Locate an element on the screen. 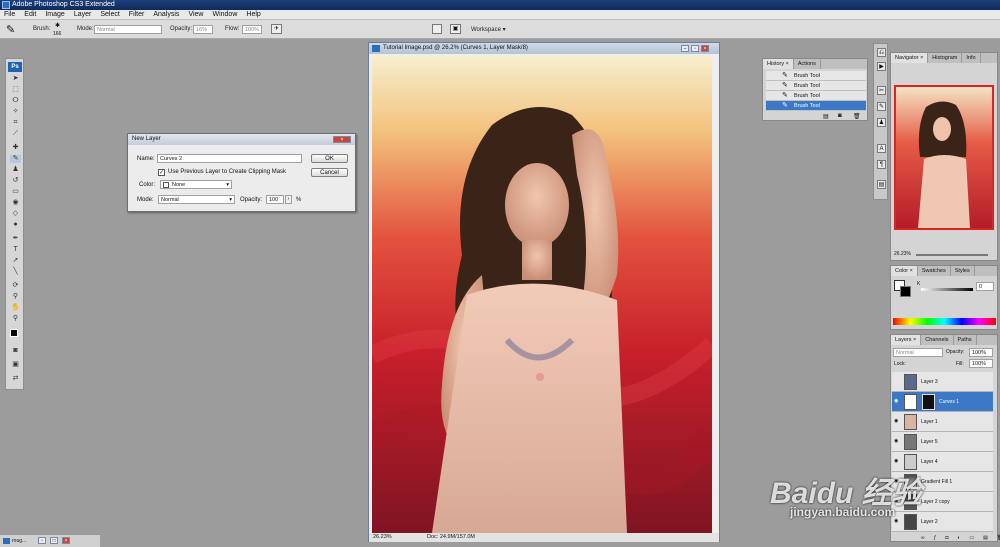 Image resolution: width=1000 pixels, height=547 pixels. layer-row: ◉ Curves 1 is located at coordinates (942, 402).